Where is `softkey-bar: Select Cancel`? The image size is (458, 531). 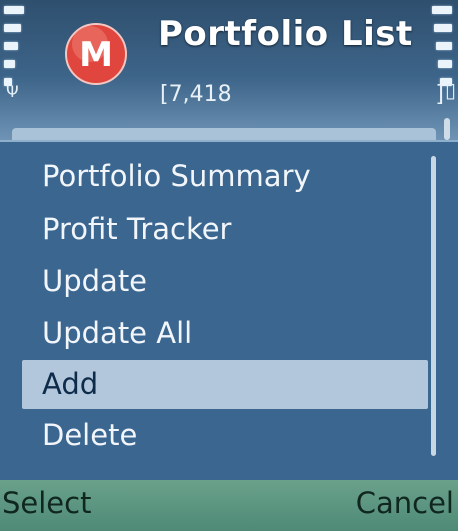 softkey-bar: Select Cancel is located at coordinates (229, 505).